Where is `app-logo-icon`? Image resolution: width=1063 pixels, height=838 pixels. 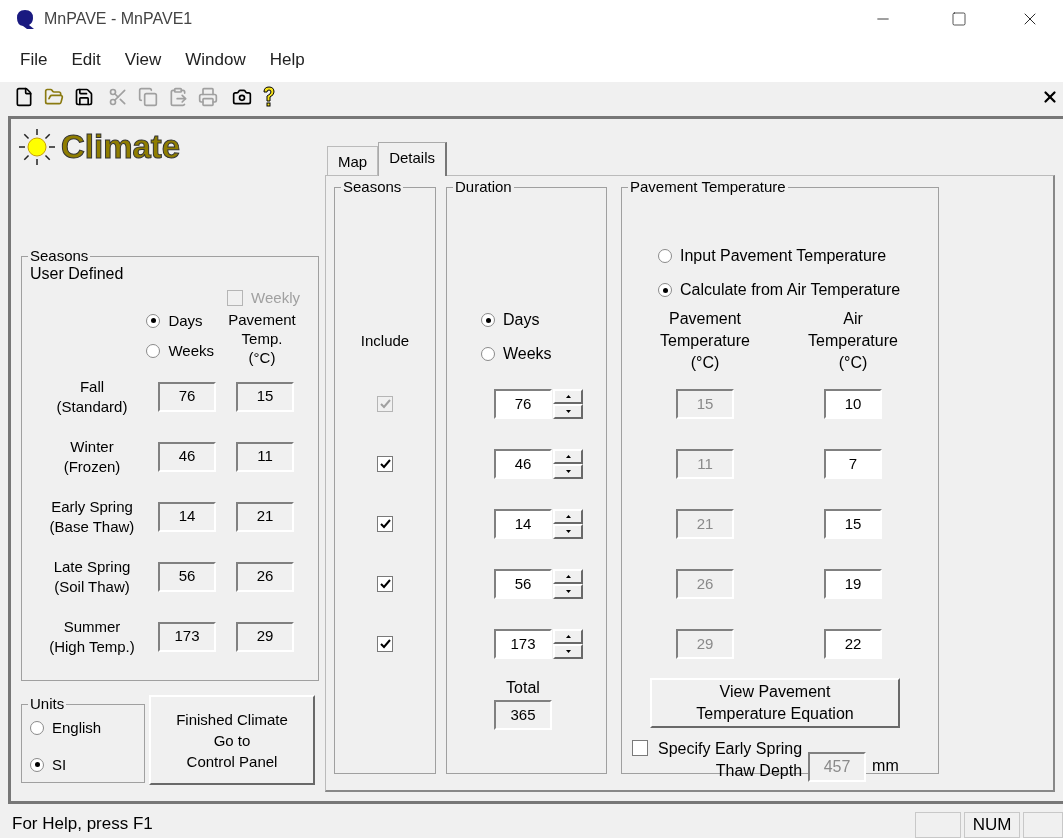 app-logo-icon is located at coordinates (25, 19).